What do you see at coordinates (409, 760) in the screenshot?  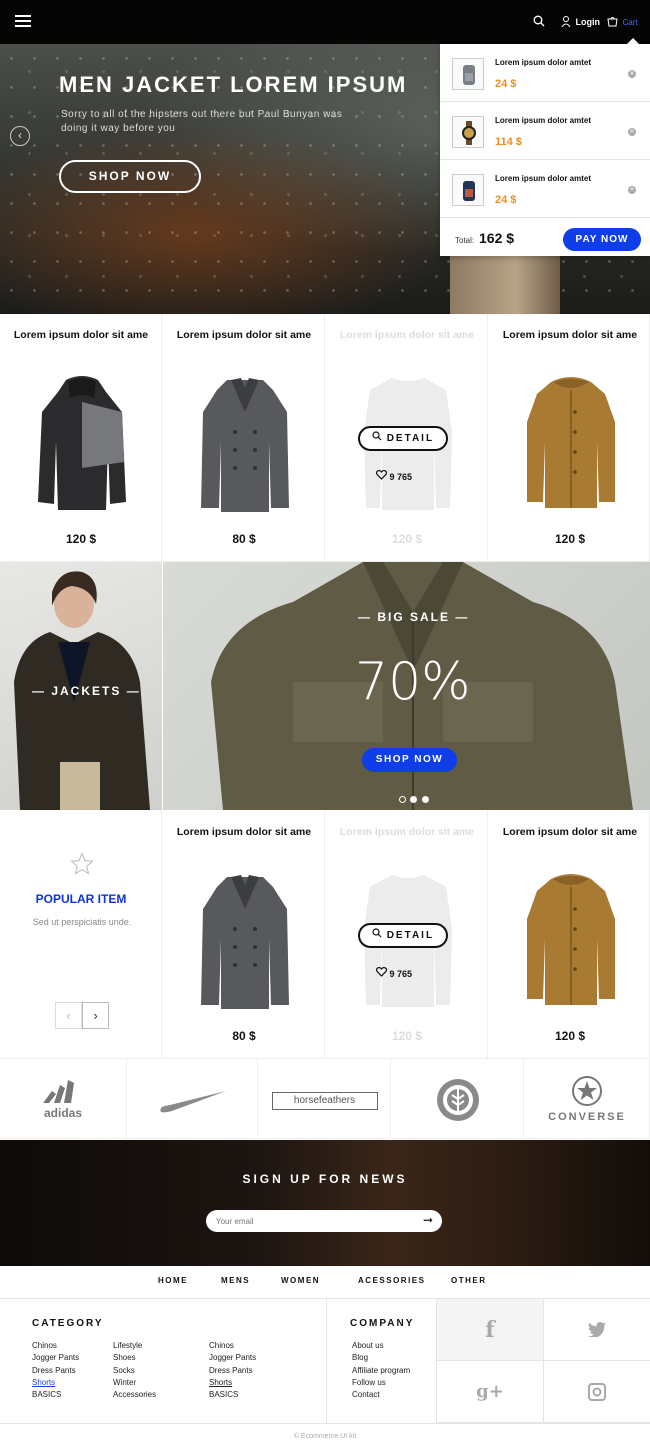 I see `sale-shop-now-button: SHOP NOW` at bounding box center [409, 760].